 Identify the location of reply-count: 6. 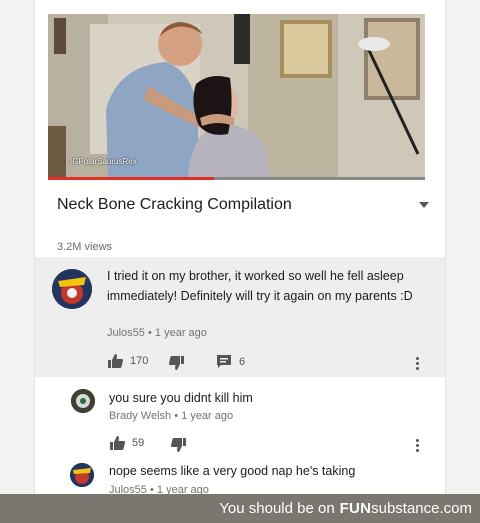
(242, 361).